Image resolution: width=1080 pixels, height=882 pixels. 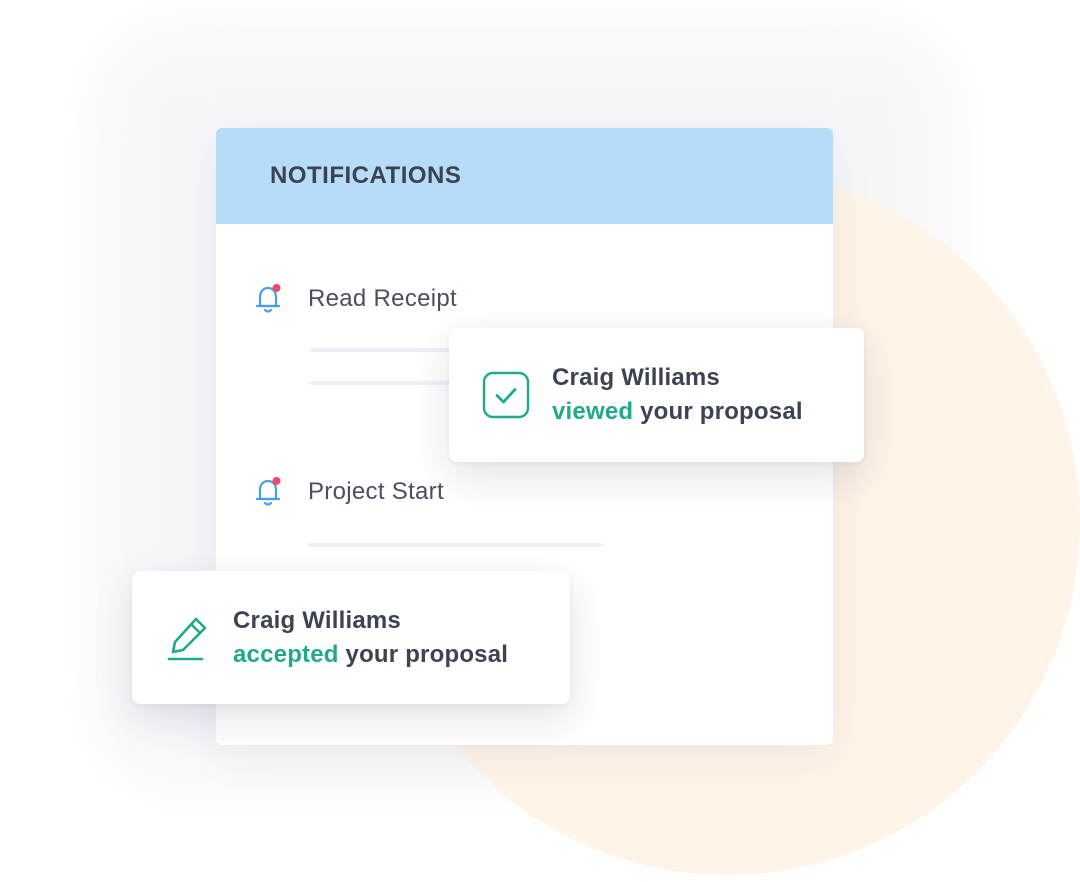 What do you see at coordinates (366, 175) in the screenshot?
I see `panel-title: NOTIFICATIONS` at bounding box center [366, 175].